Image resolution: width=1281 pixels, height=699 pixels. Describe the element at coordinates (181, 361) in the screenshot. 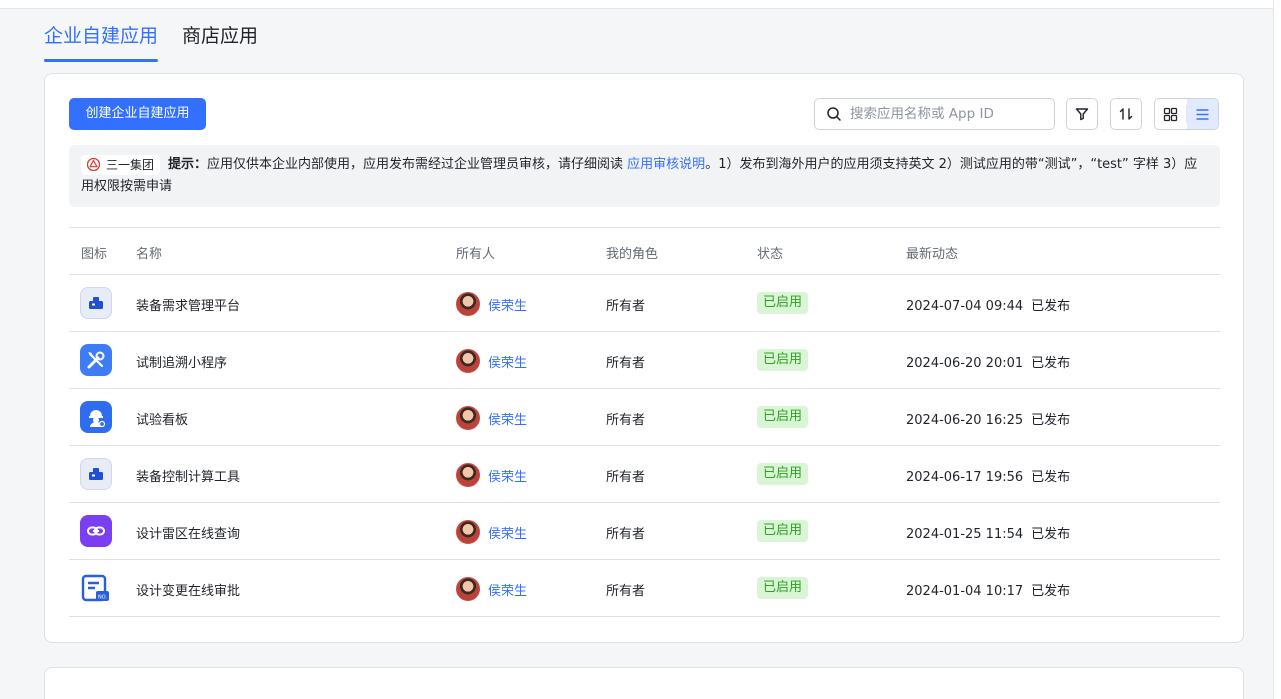

I see `app-name: 试制追溯小程序` at that location.